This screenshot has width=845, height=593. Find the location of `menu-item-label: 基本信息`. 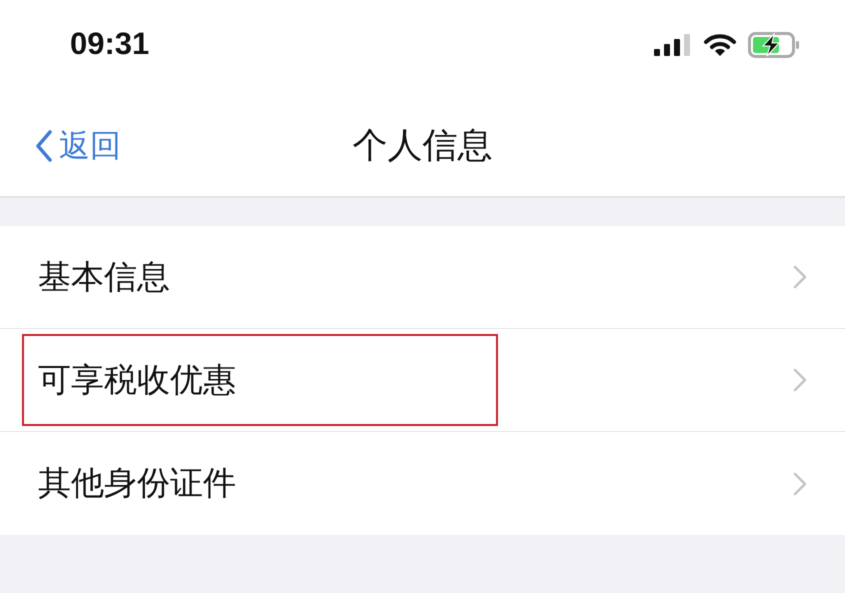

menu-item-label: 基本信息 is located at coordinates (104, 277).